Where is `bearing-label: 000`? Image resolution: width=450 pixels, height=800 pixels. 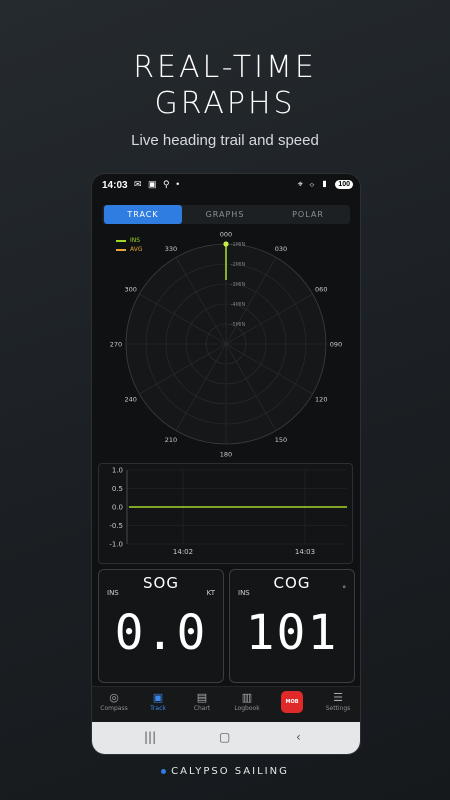
bearing-label: 000 is located at coordinates (226, 235).